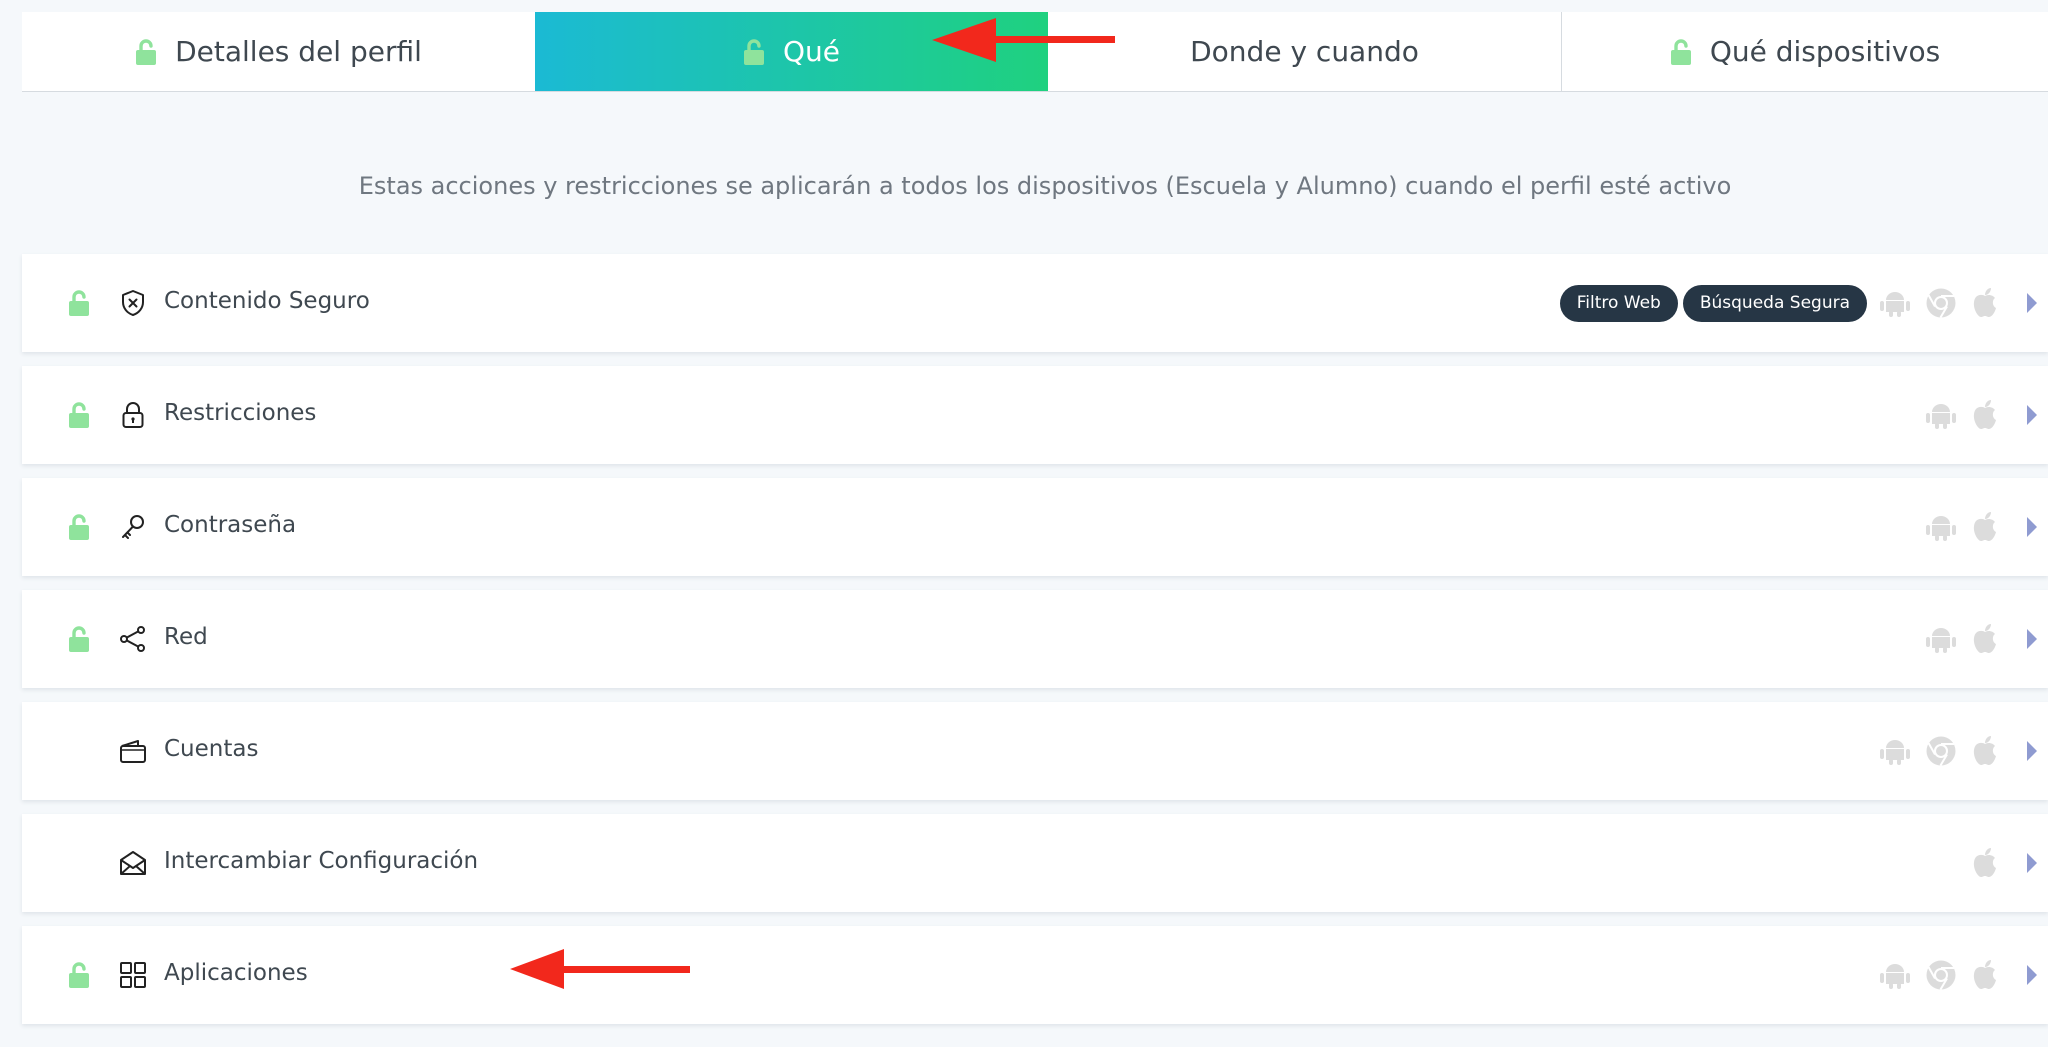 The width and height of the screenshot is (2048, 1047). Describe the element at coordinates (186, 637) in the screenshot. I see `category-label: Red` at that location.